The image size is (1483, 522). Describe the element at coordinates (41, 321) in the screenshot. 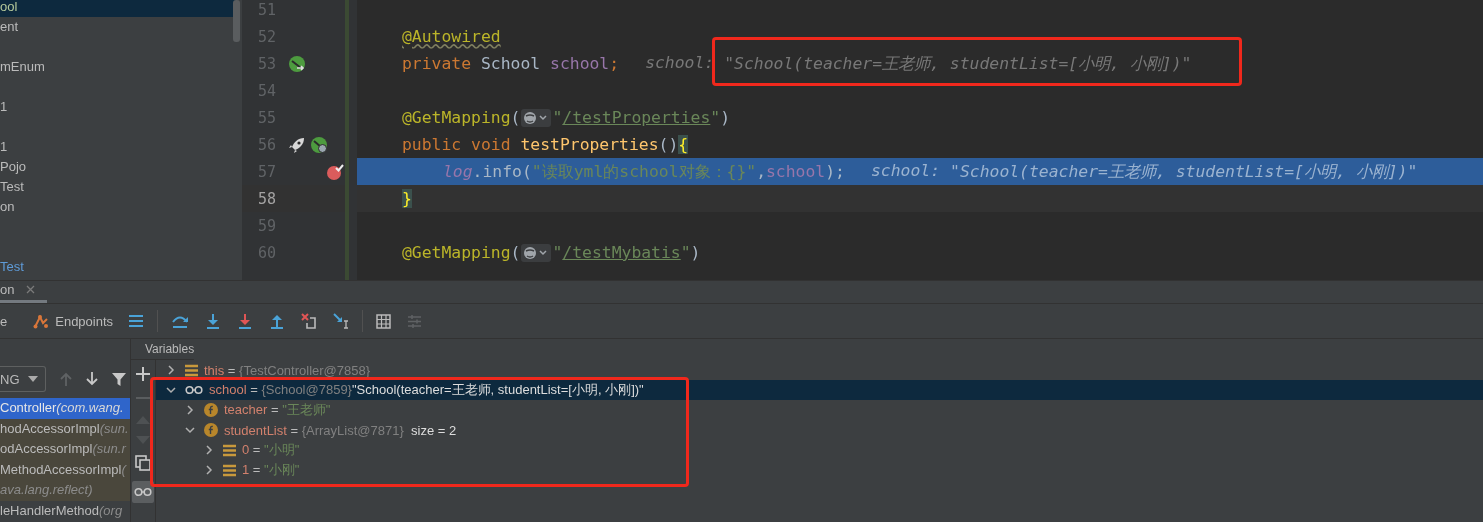

I see `endpoints-icon` at that location.